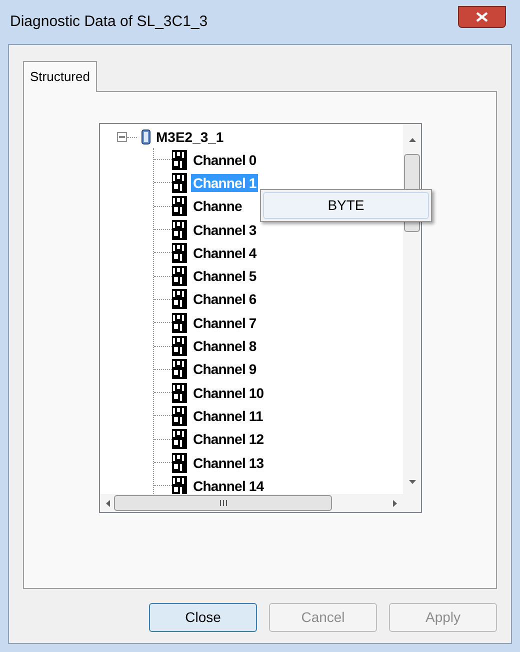 The width and height of the screenshot is (520, 652). What do you see at coordinates (224, 276) in the screenshot?
I see `tree-item: Channel 5` at bounding box center [224, 276].